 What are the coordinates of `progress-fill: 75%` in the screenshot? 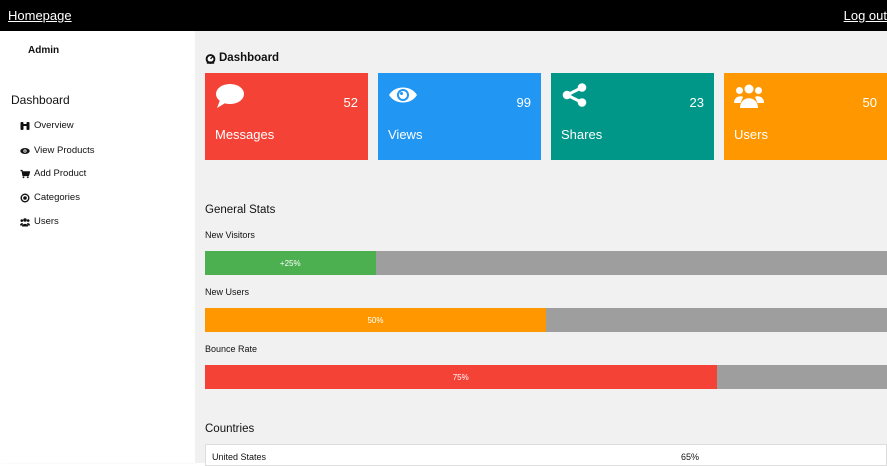 It's located at (461, 377).